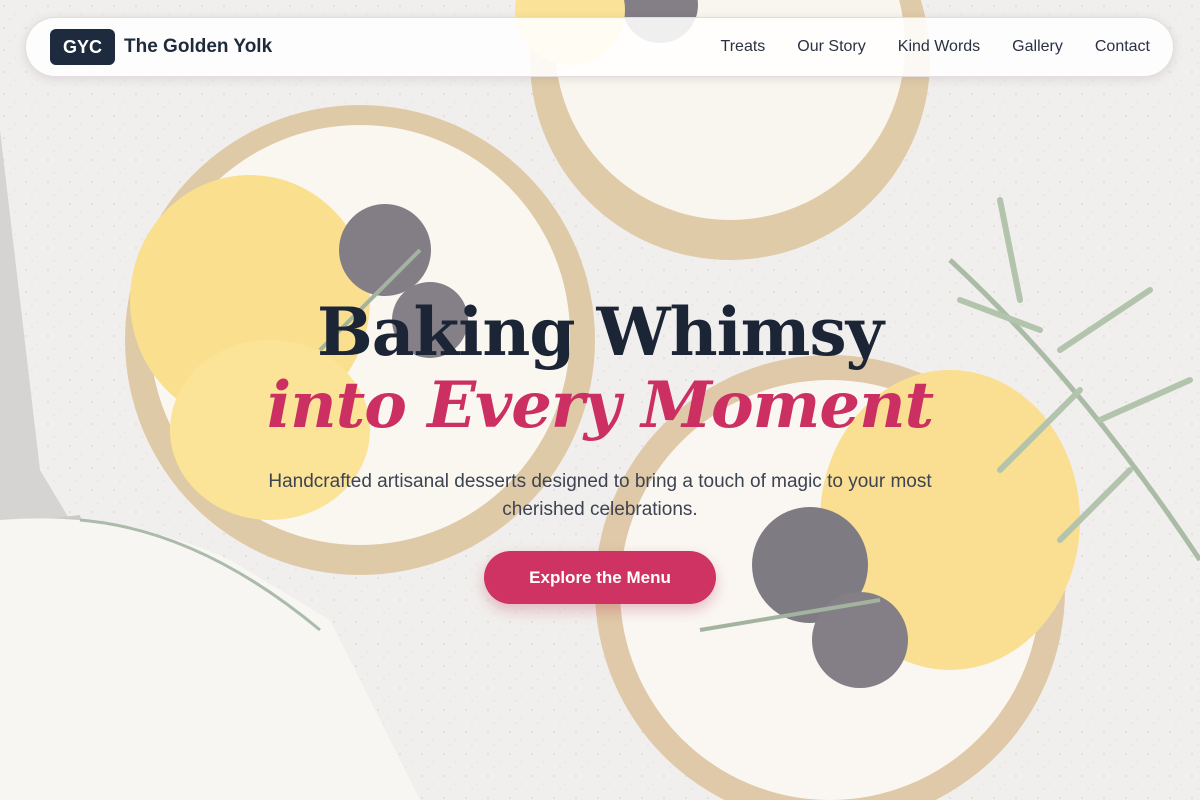 The width and height of the screenshot is (1200, 800). I want to click on brand-name: The Golden Yolk, so click(198, 46).